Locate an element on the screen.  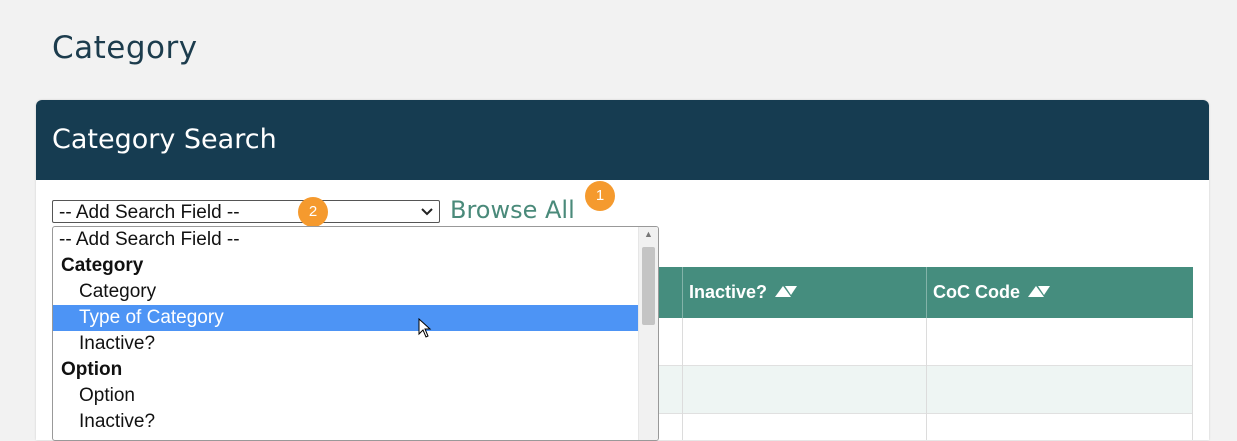
option-option: Option is located at coordinates (346, 396).